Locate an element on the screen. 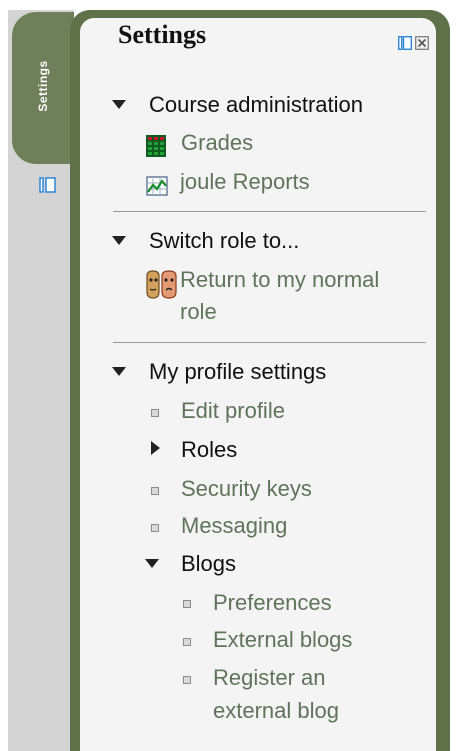 Image resolution: width=460 pixels, height=751 pixels. roles-label: Roles is located at coordinates (209, 450).